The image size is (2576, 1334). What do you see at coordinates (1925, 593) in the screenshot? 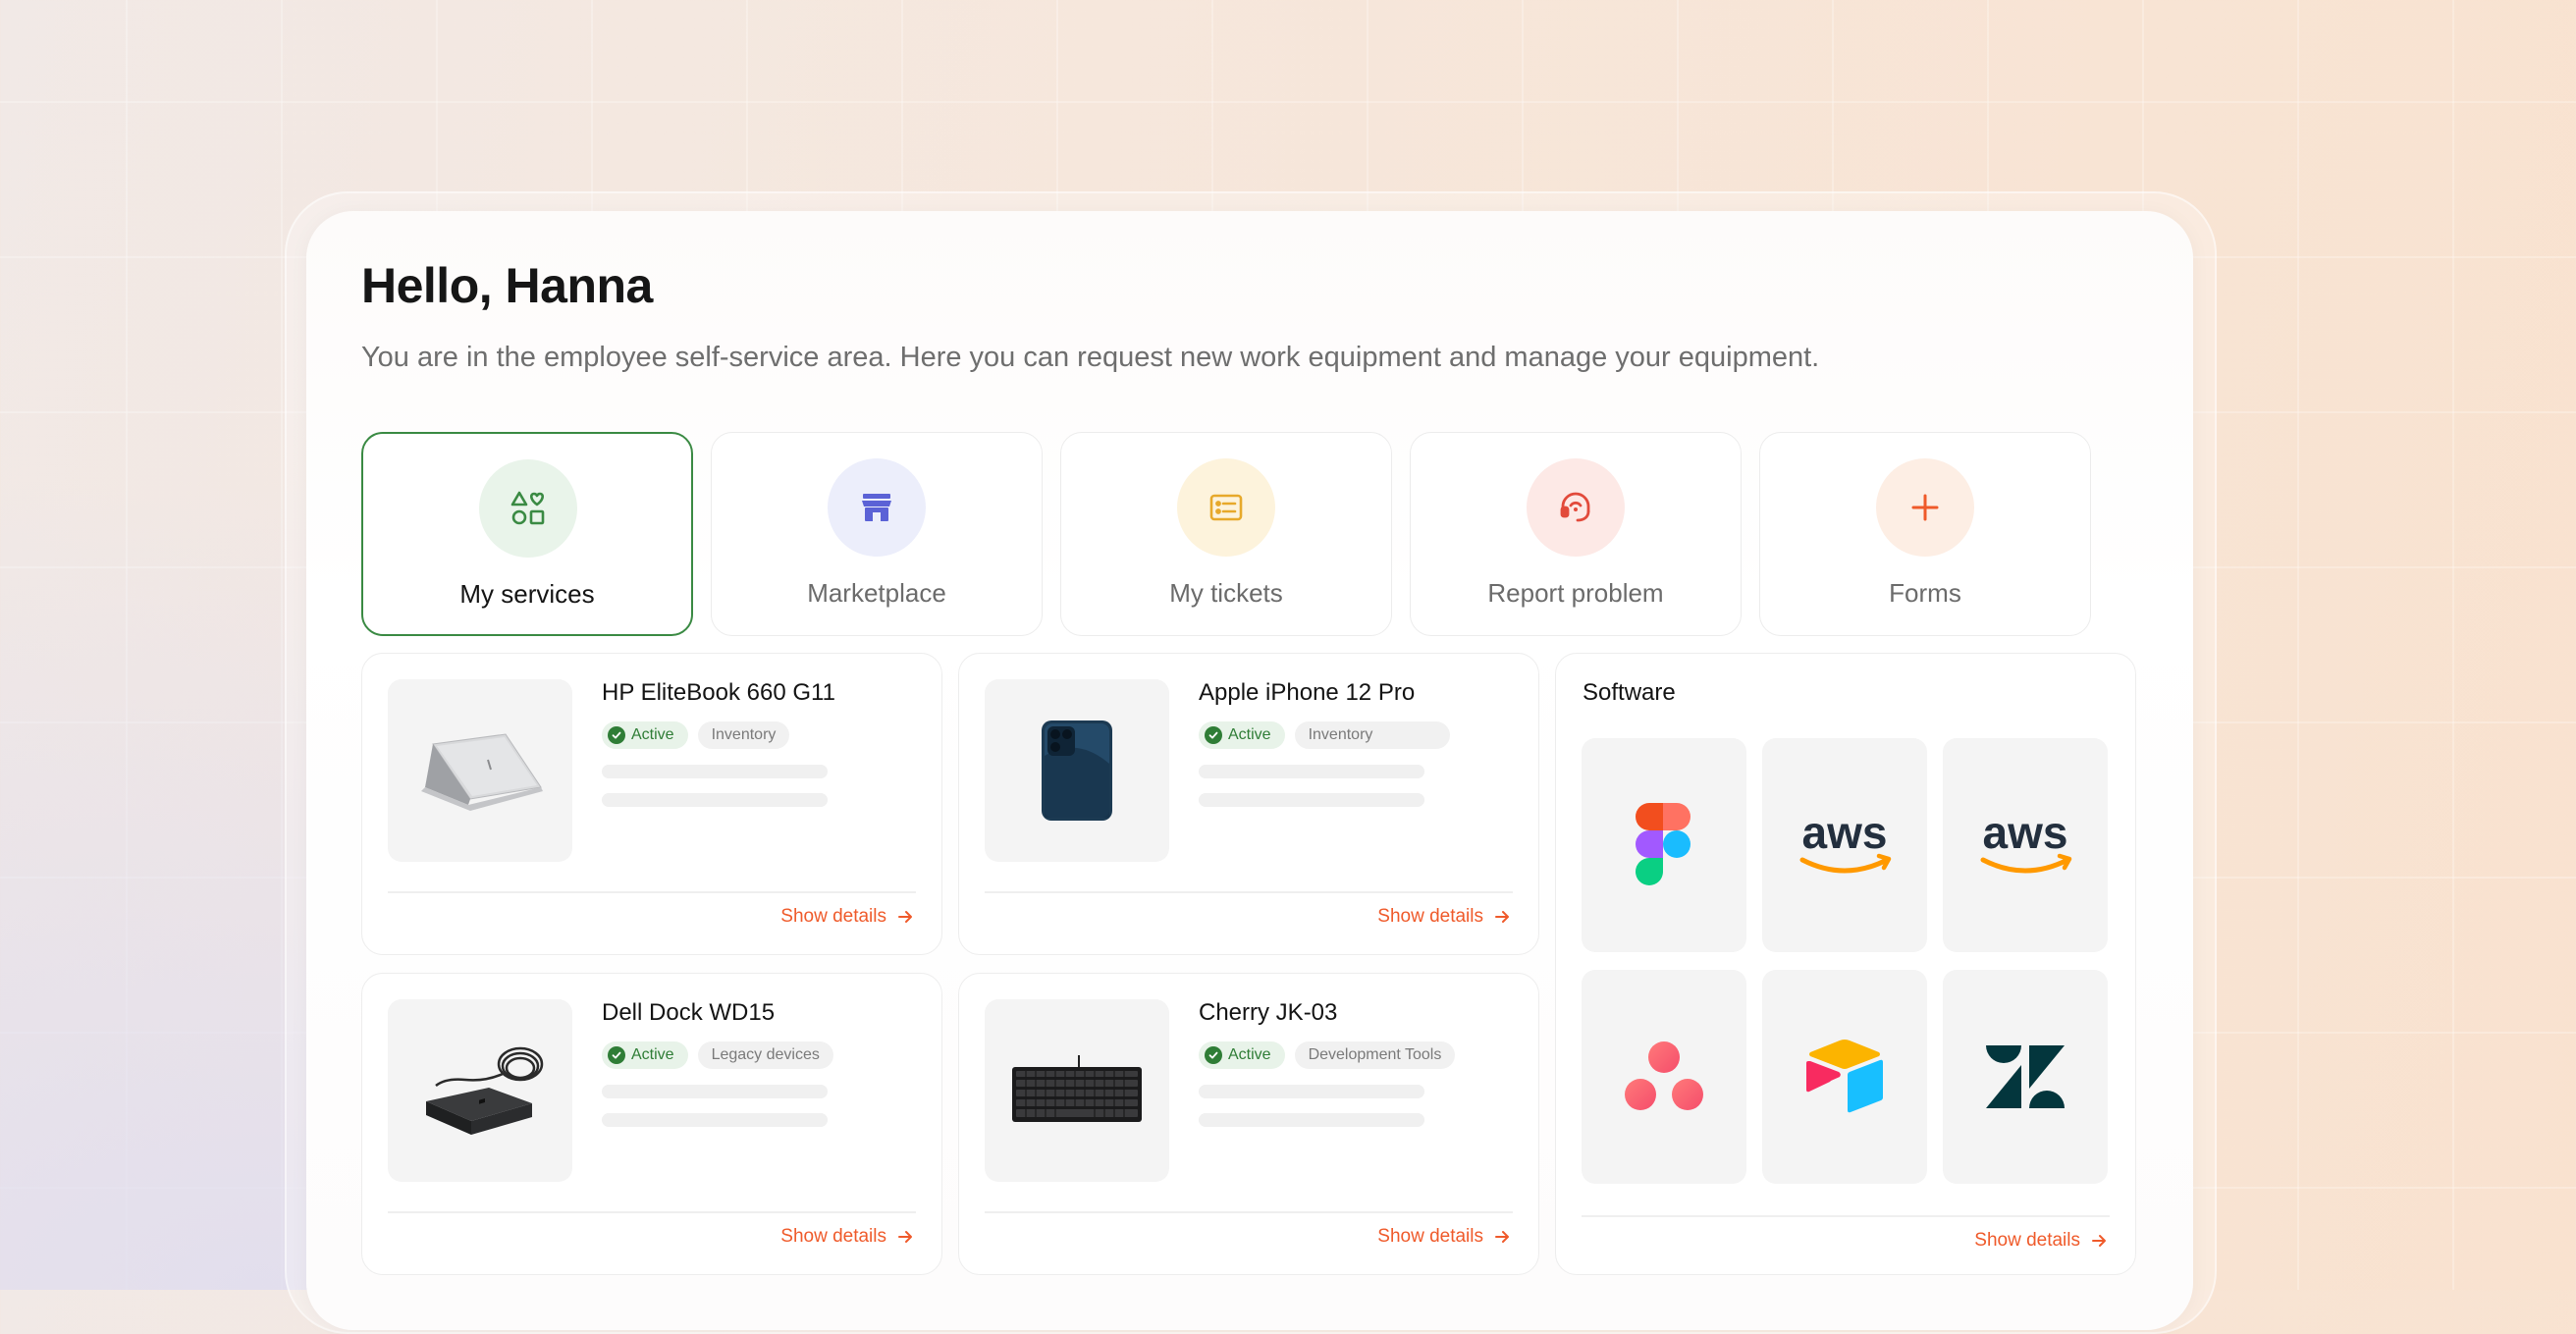
I see `tile-label: Forms` at bounding box center [1925, 593].